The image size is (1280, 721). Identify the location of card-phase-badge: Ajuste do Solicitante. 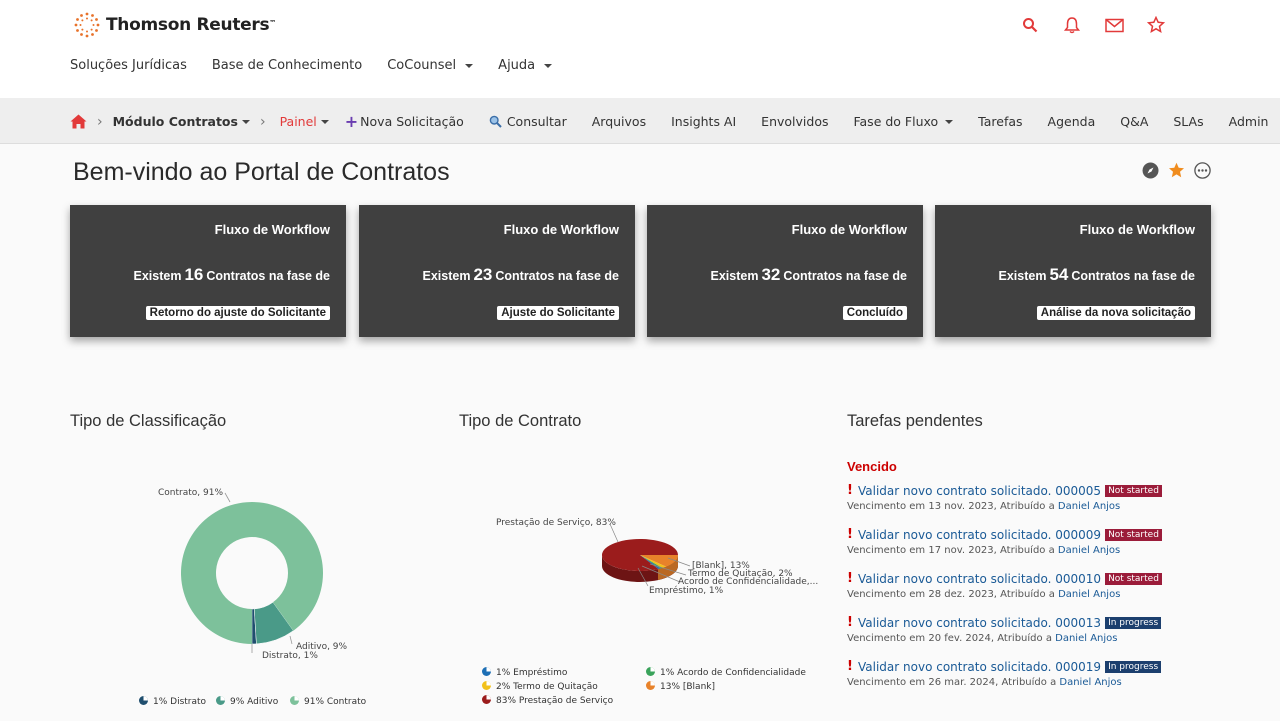
(558, 313).